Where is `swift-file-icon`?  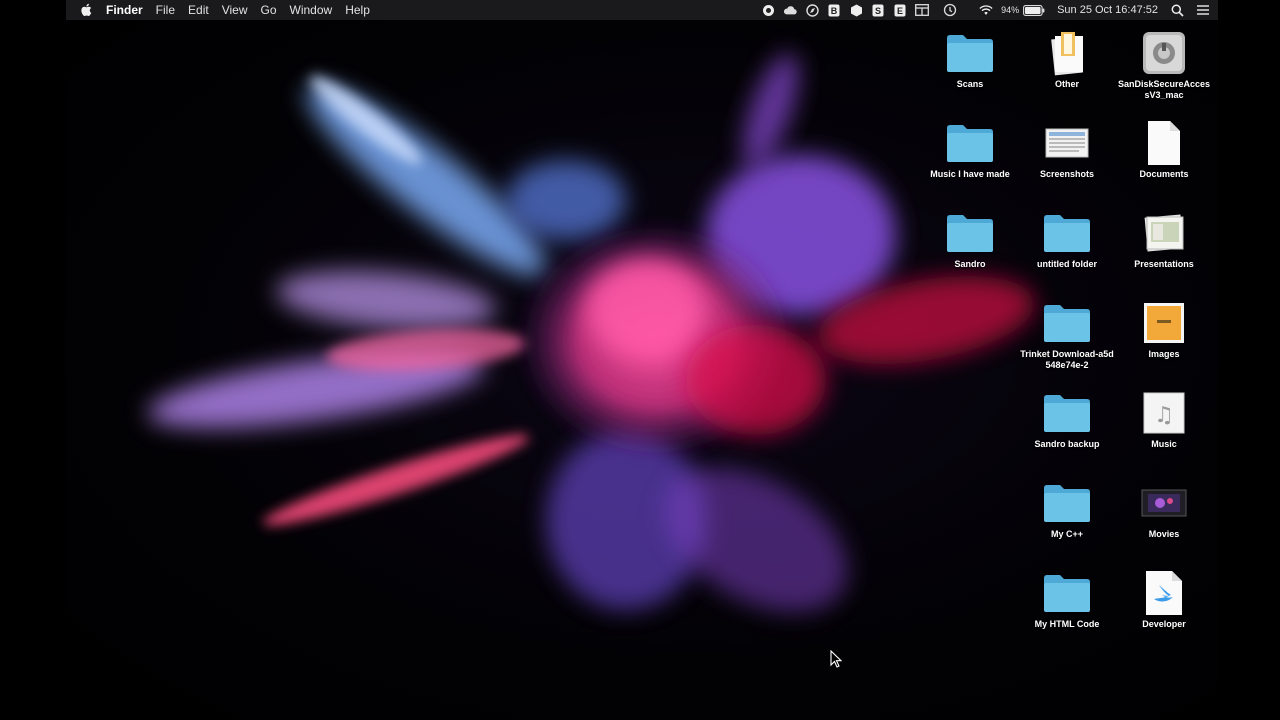
swift-file-icon is located at coordinates (1164, 593).